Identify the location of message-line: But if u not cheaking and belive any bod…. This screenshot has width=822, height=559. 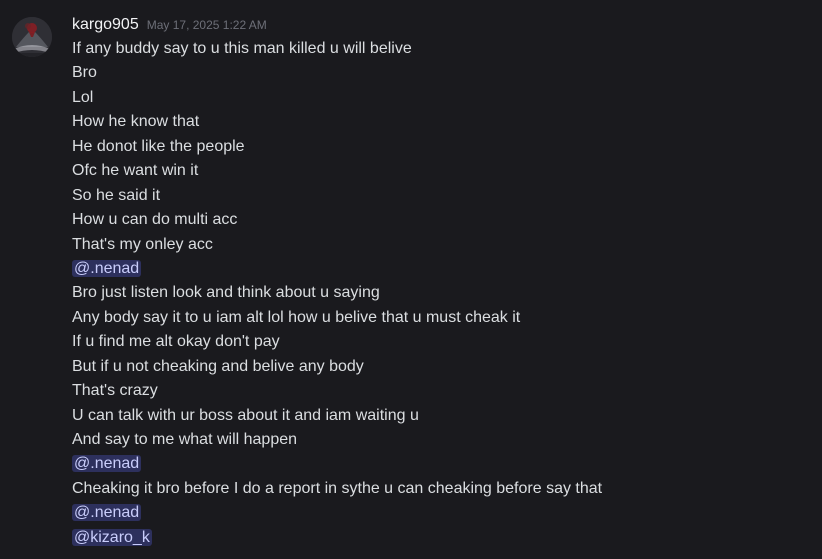
(218, 366).